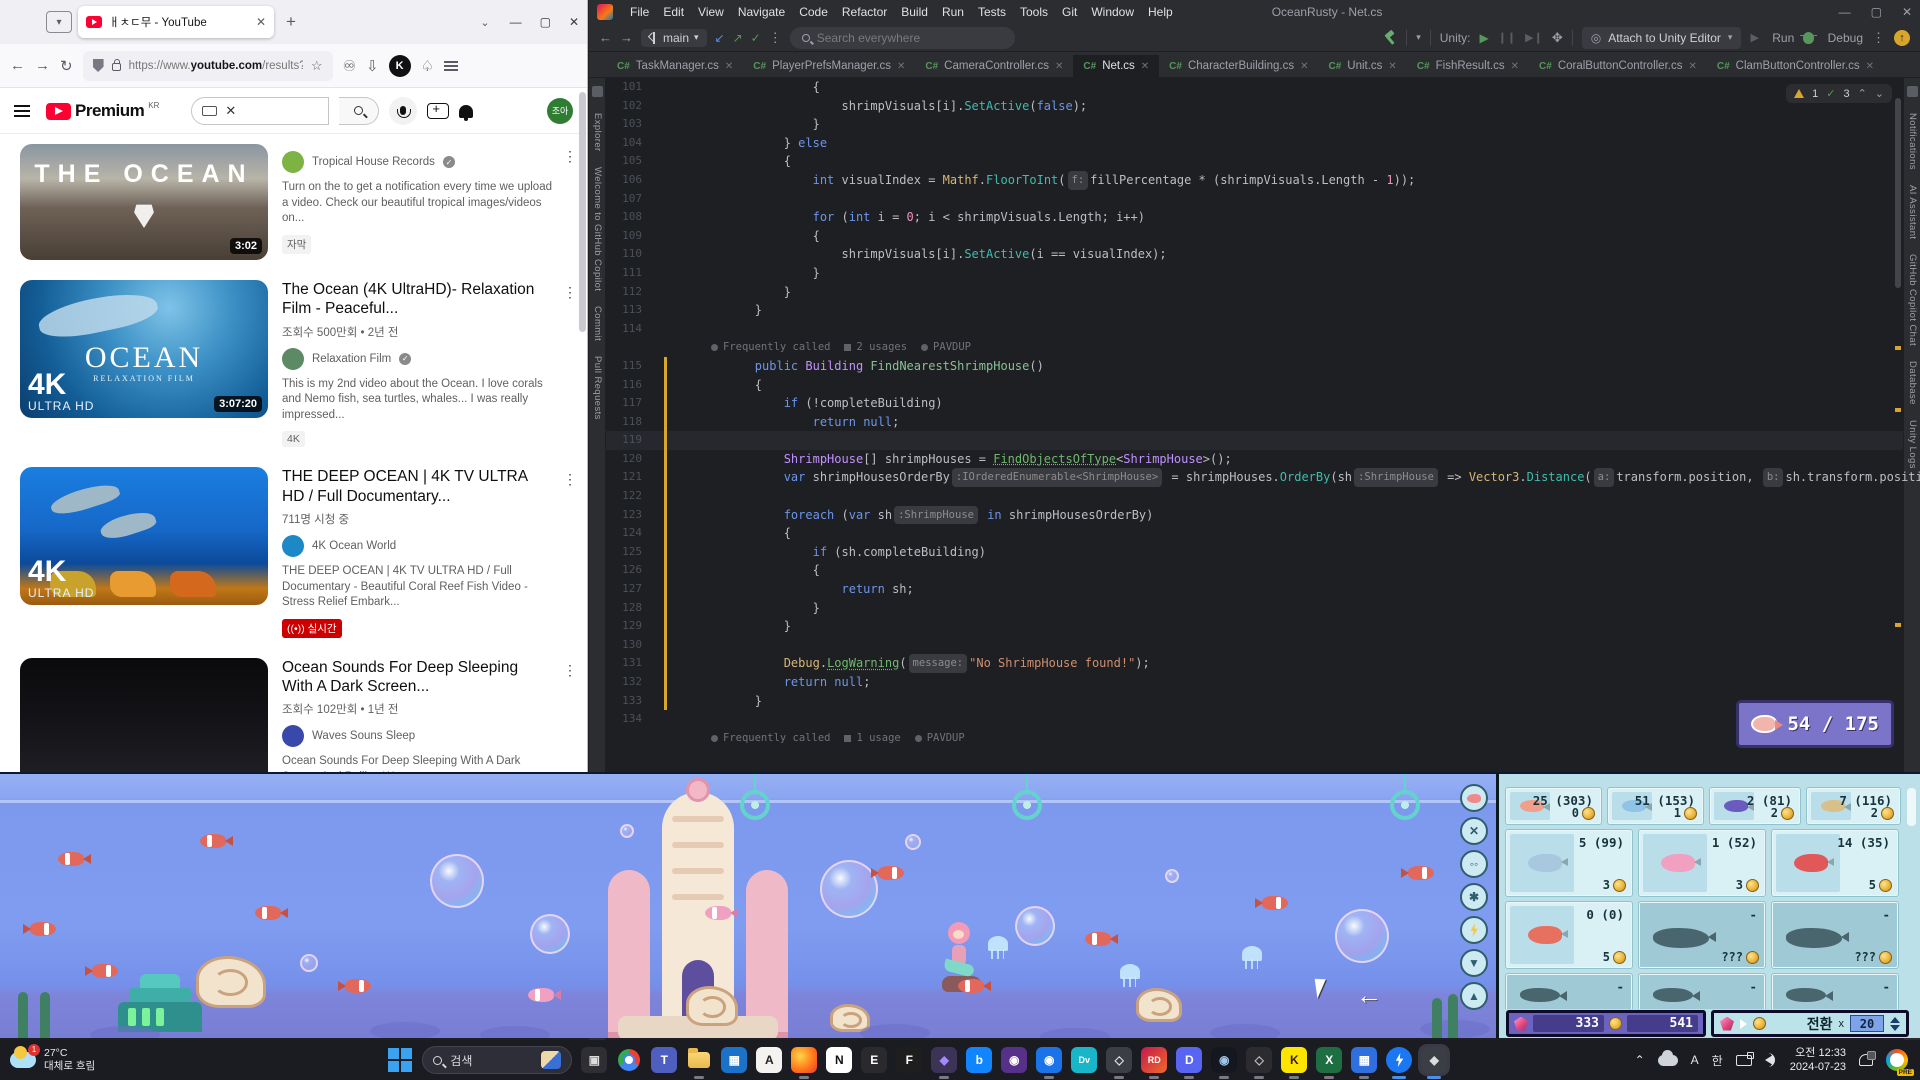  I want to click on inventory-item: 5 (99) 3, so click(1569, 863).